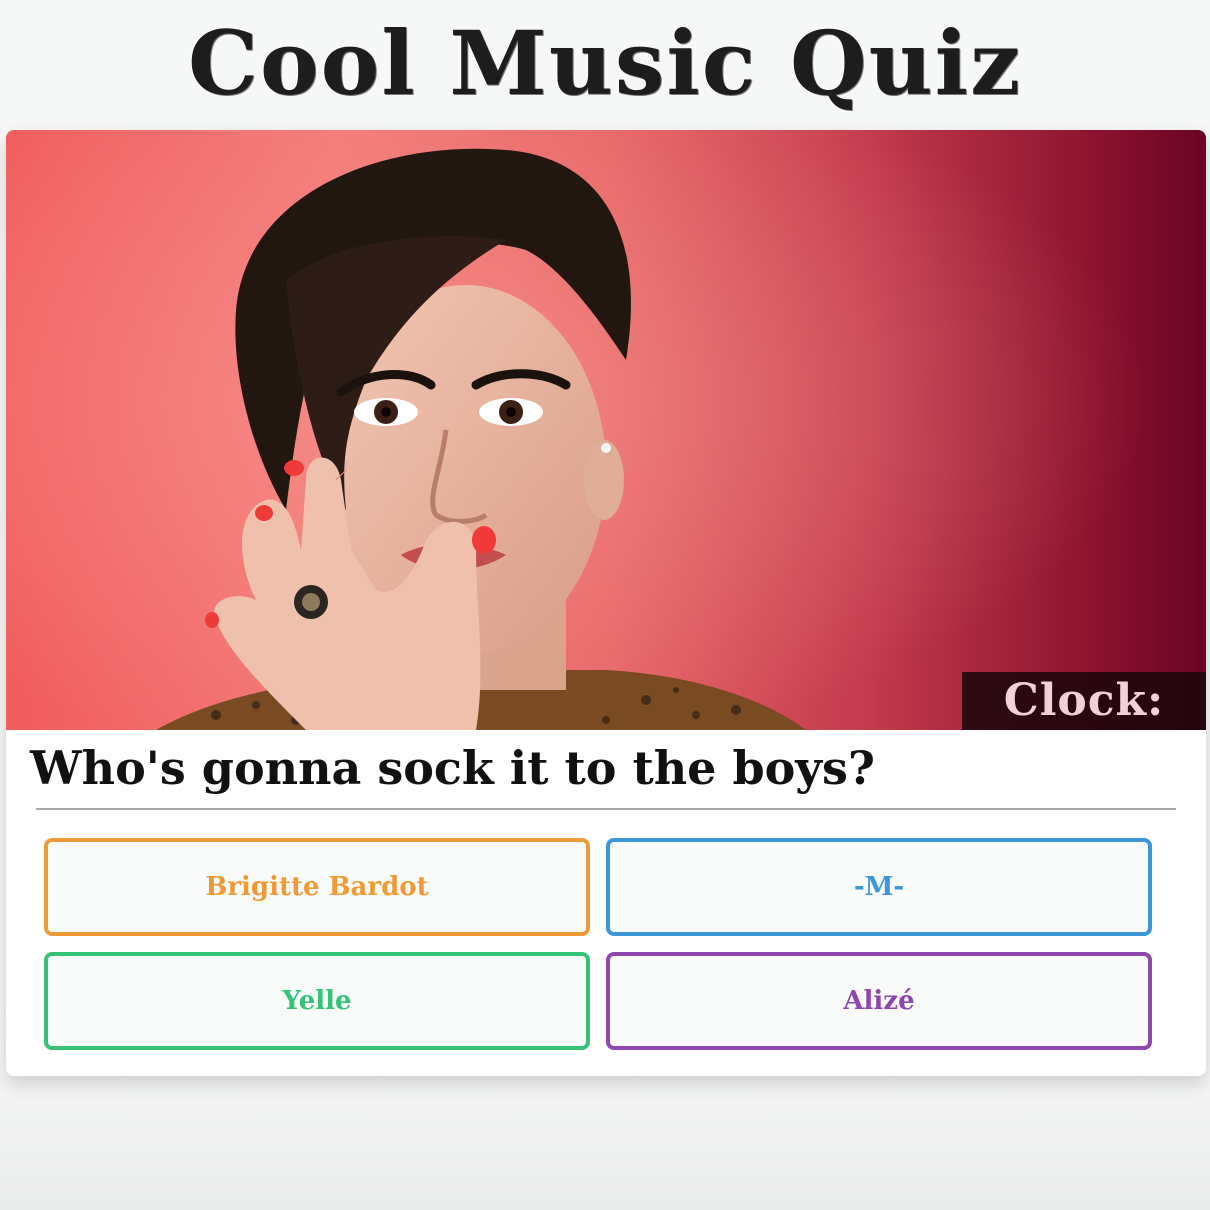  What do you see at coordinates (317, 887) in the screenshot?
I see `answer-button-brigitte-bardot: Brigitte Bardot` at bounding box center [317, 887].